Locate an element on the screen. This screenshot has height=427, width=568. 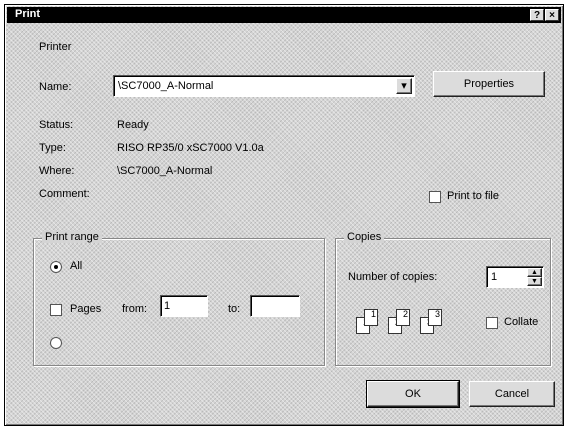
spin-down-icon: ▼ is located at coordinates (534, 281).